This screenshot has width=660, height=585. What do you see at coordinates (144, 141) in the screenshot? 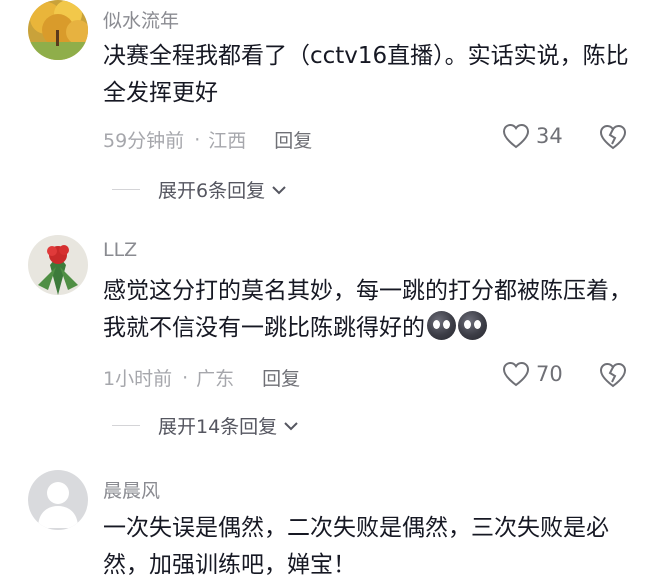
I see `comment-time: 59分钟前` at bounding box center [144, 141].